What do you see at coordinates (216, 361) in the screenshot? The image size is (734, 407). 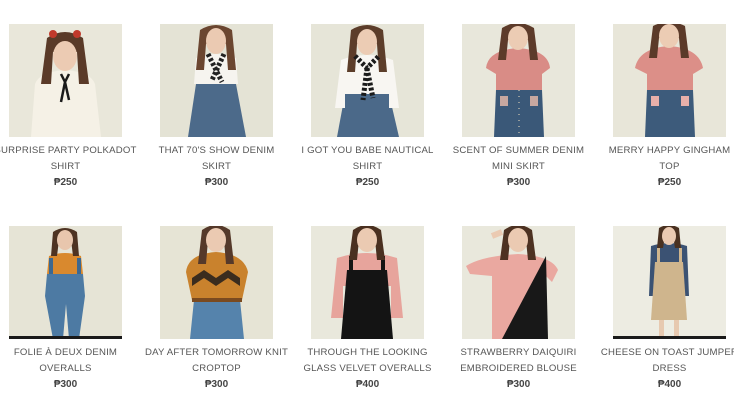 I see `product-title: DAY AFTER TOMORROW KNIT CROPTOP` at bounding box center [216, 361].